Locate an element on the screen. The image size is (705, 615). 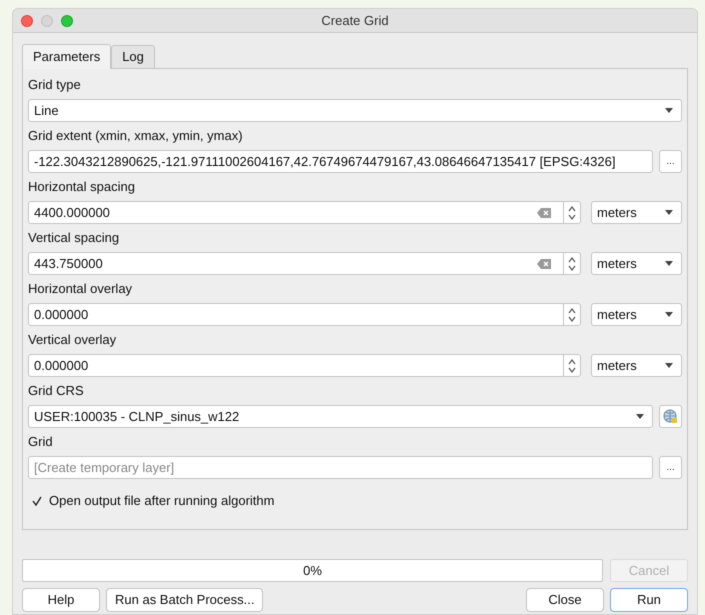
grid-type-dropdown: Line is located at coordinates (355, 110).